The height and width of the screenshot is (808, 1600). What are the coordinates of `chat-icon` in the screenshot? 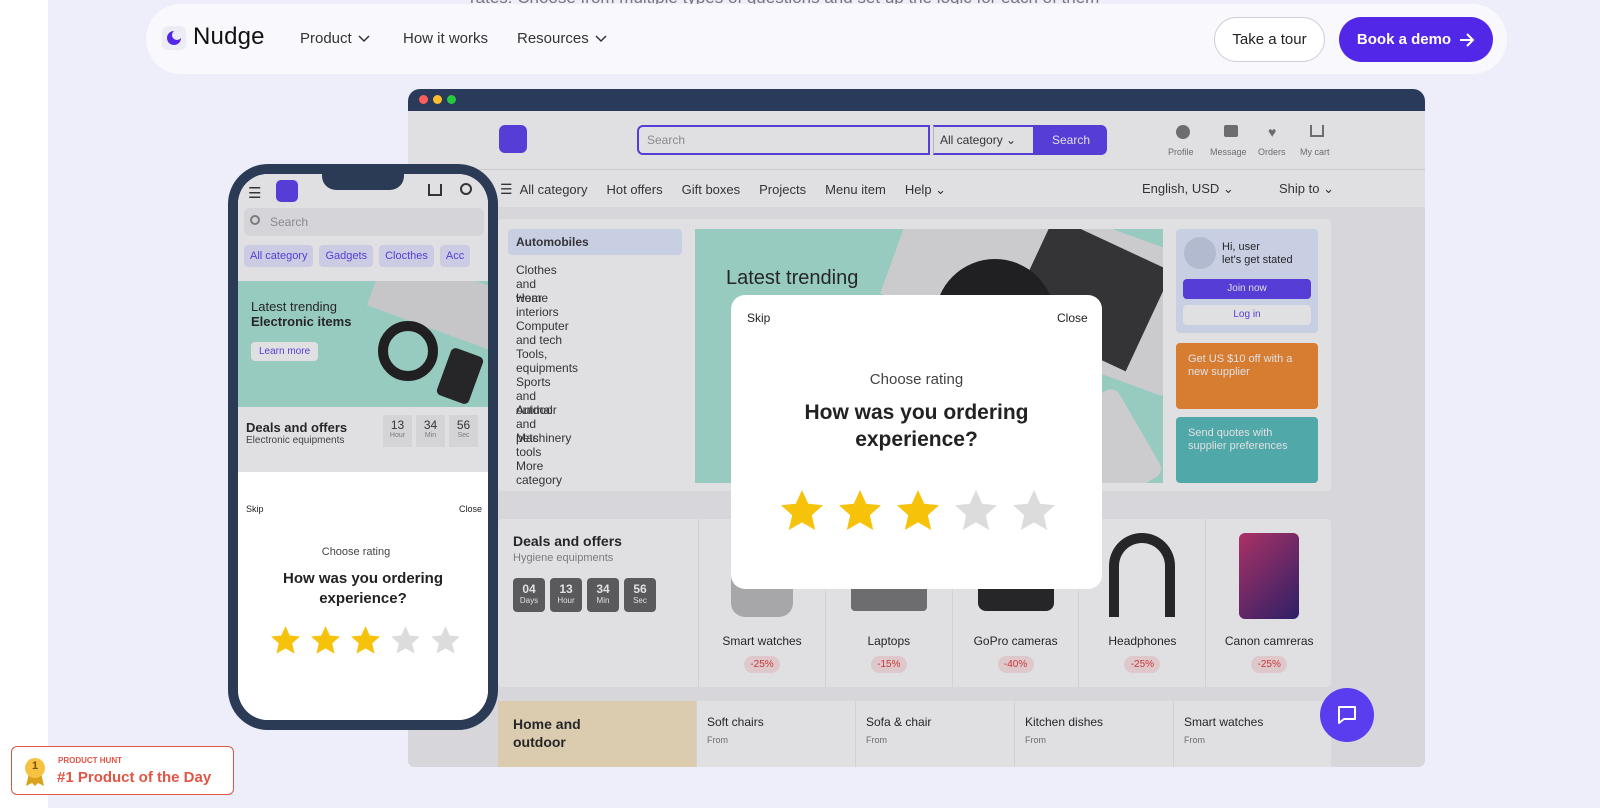 It's located at (1347, 715).